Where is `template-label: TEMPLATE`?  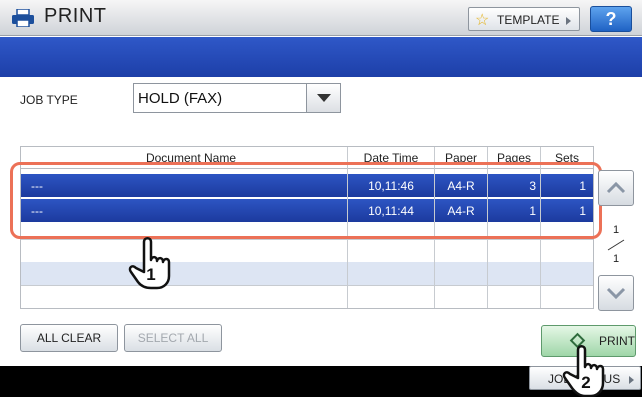 template-label: TEMPLATE is located at coordinates (528, 20).